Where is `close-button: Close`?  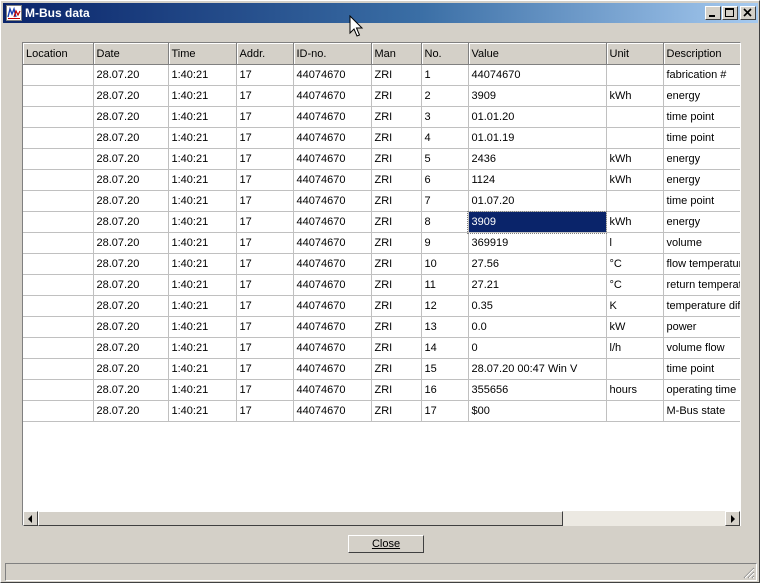
close-button: Close is located at coordinates (386, 544).